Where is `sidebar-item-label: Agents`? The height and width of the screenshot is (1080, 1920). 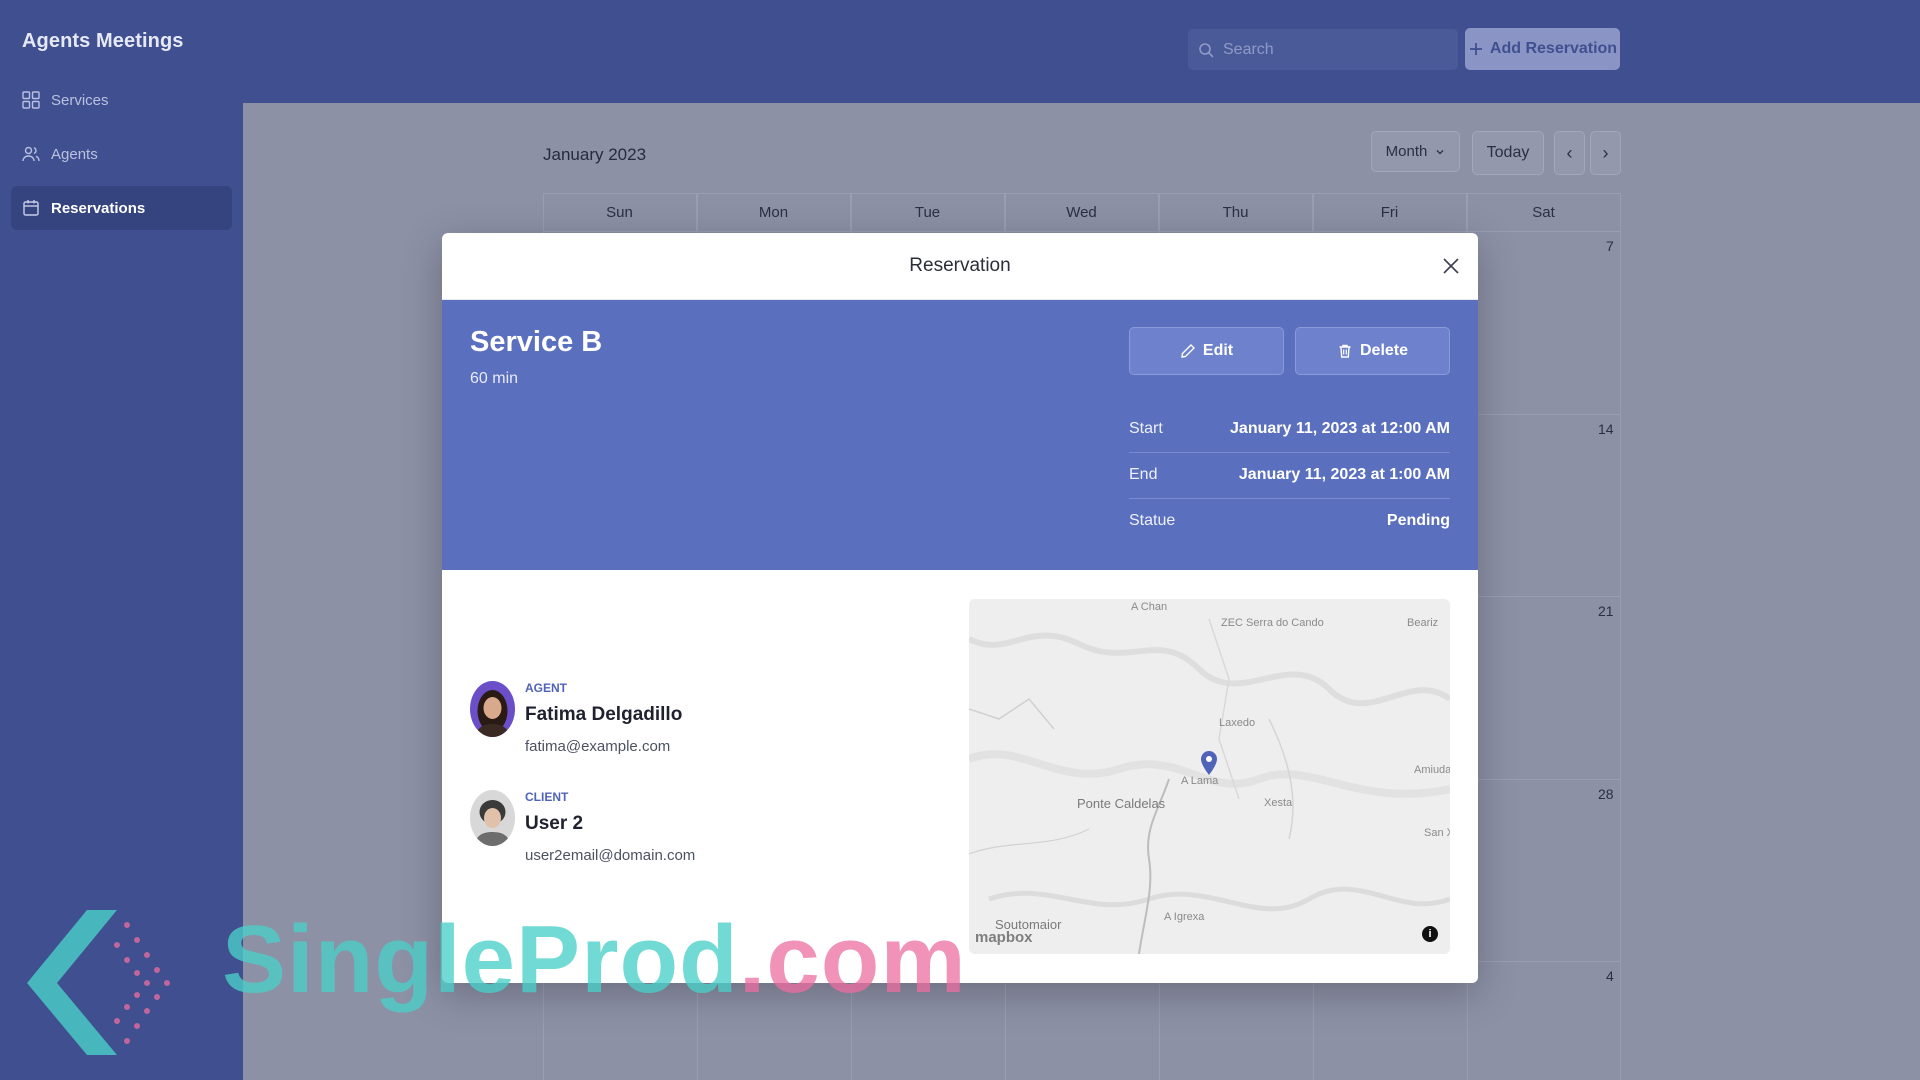
sidebar-item-label: Agents is located at coordinates (74, 154).